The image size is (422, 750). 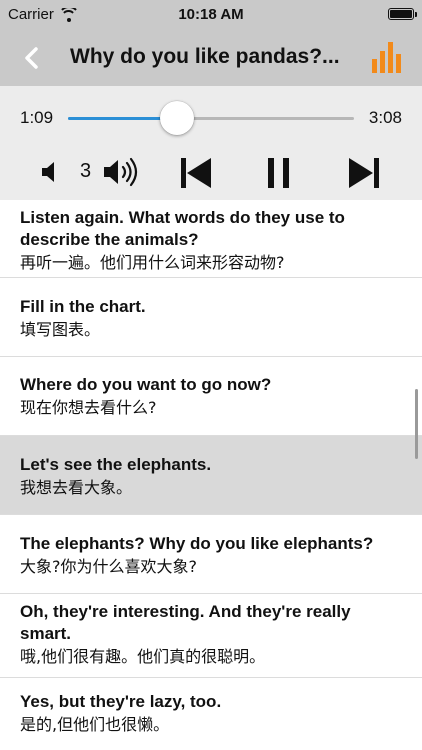 I want to click on speaker-loud-icon, so click(x=121, y=172).